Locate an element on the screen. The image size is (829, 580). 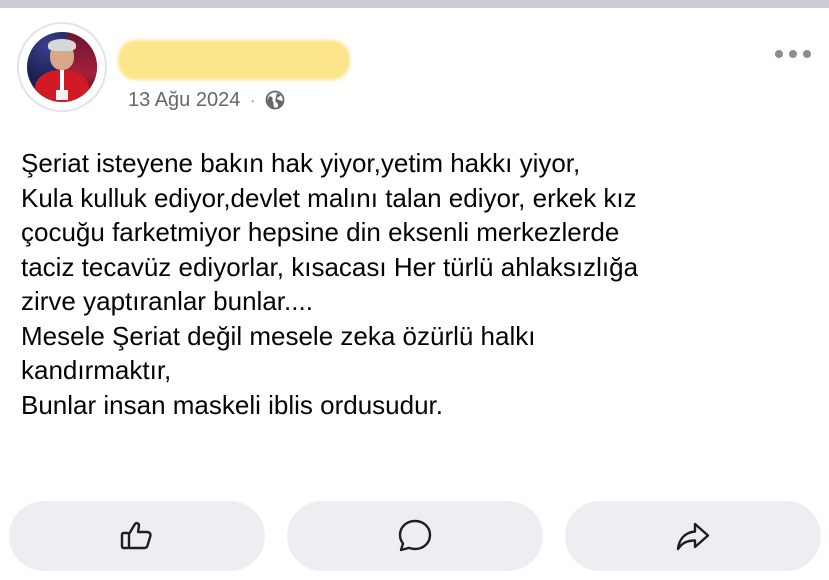
avatar-photo is located at coordinates (62, 67).